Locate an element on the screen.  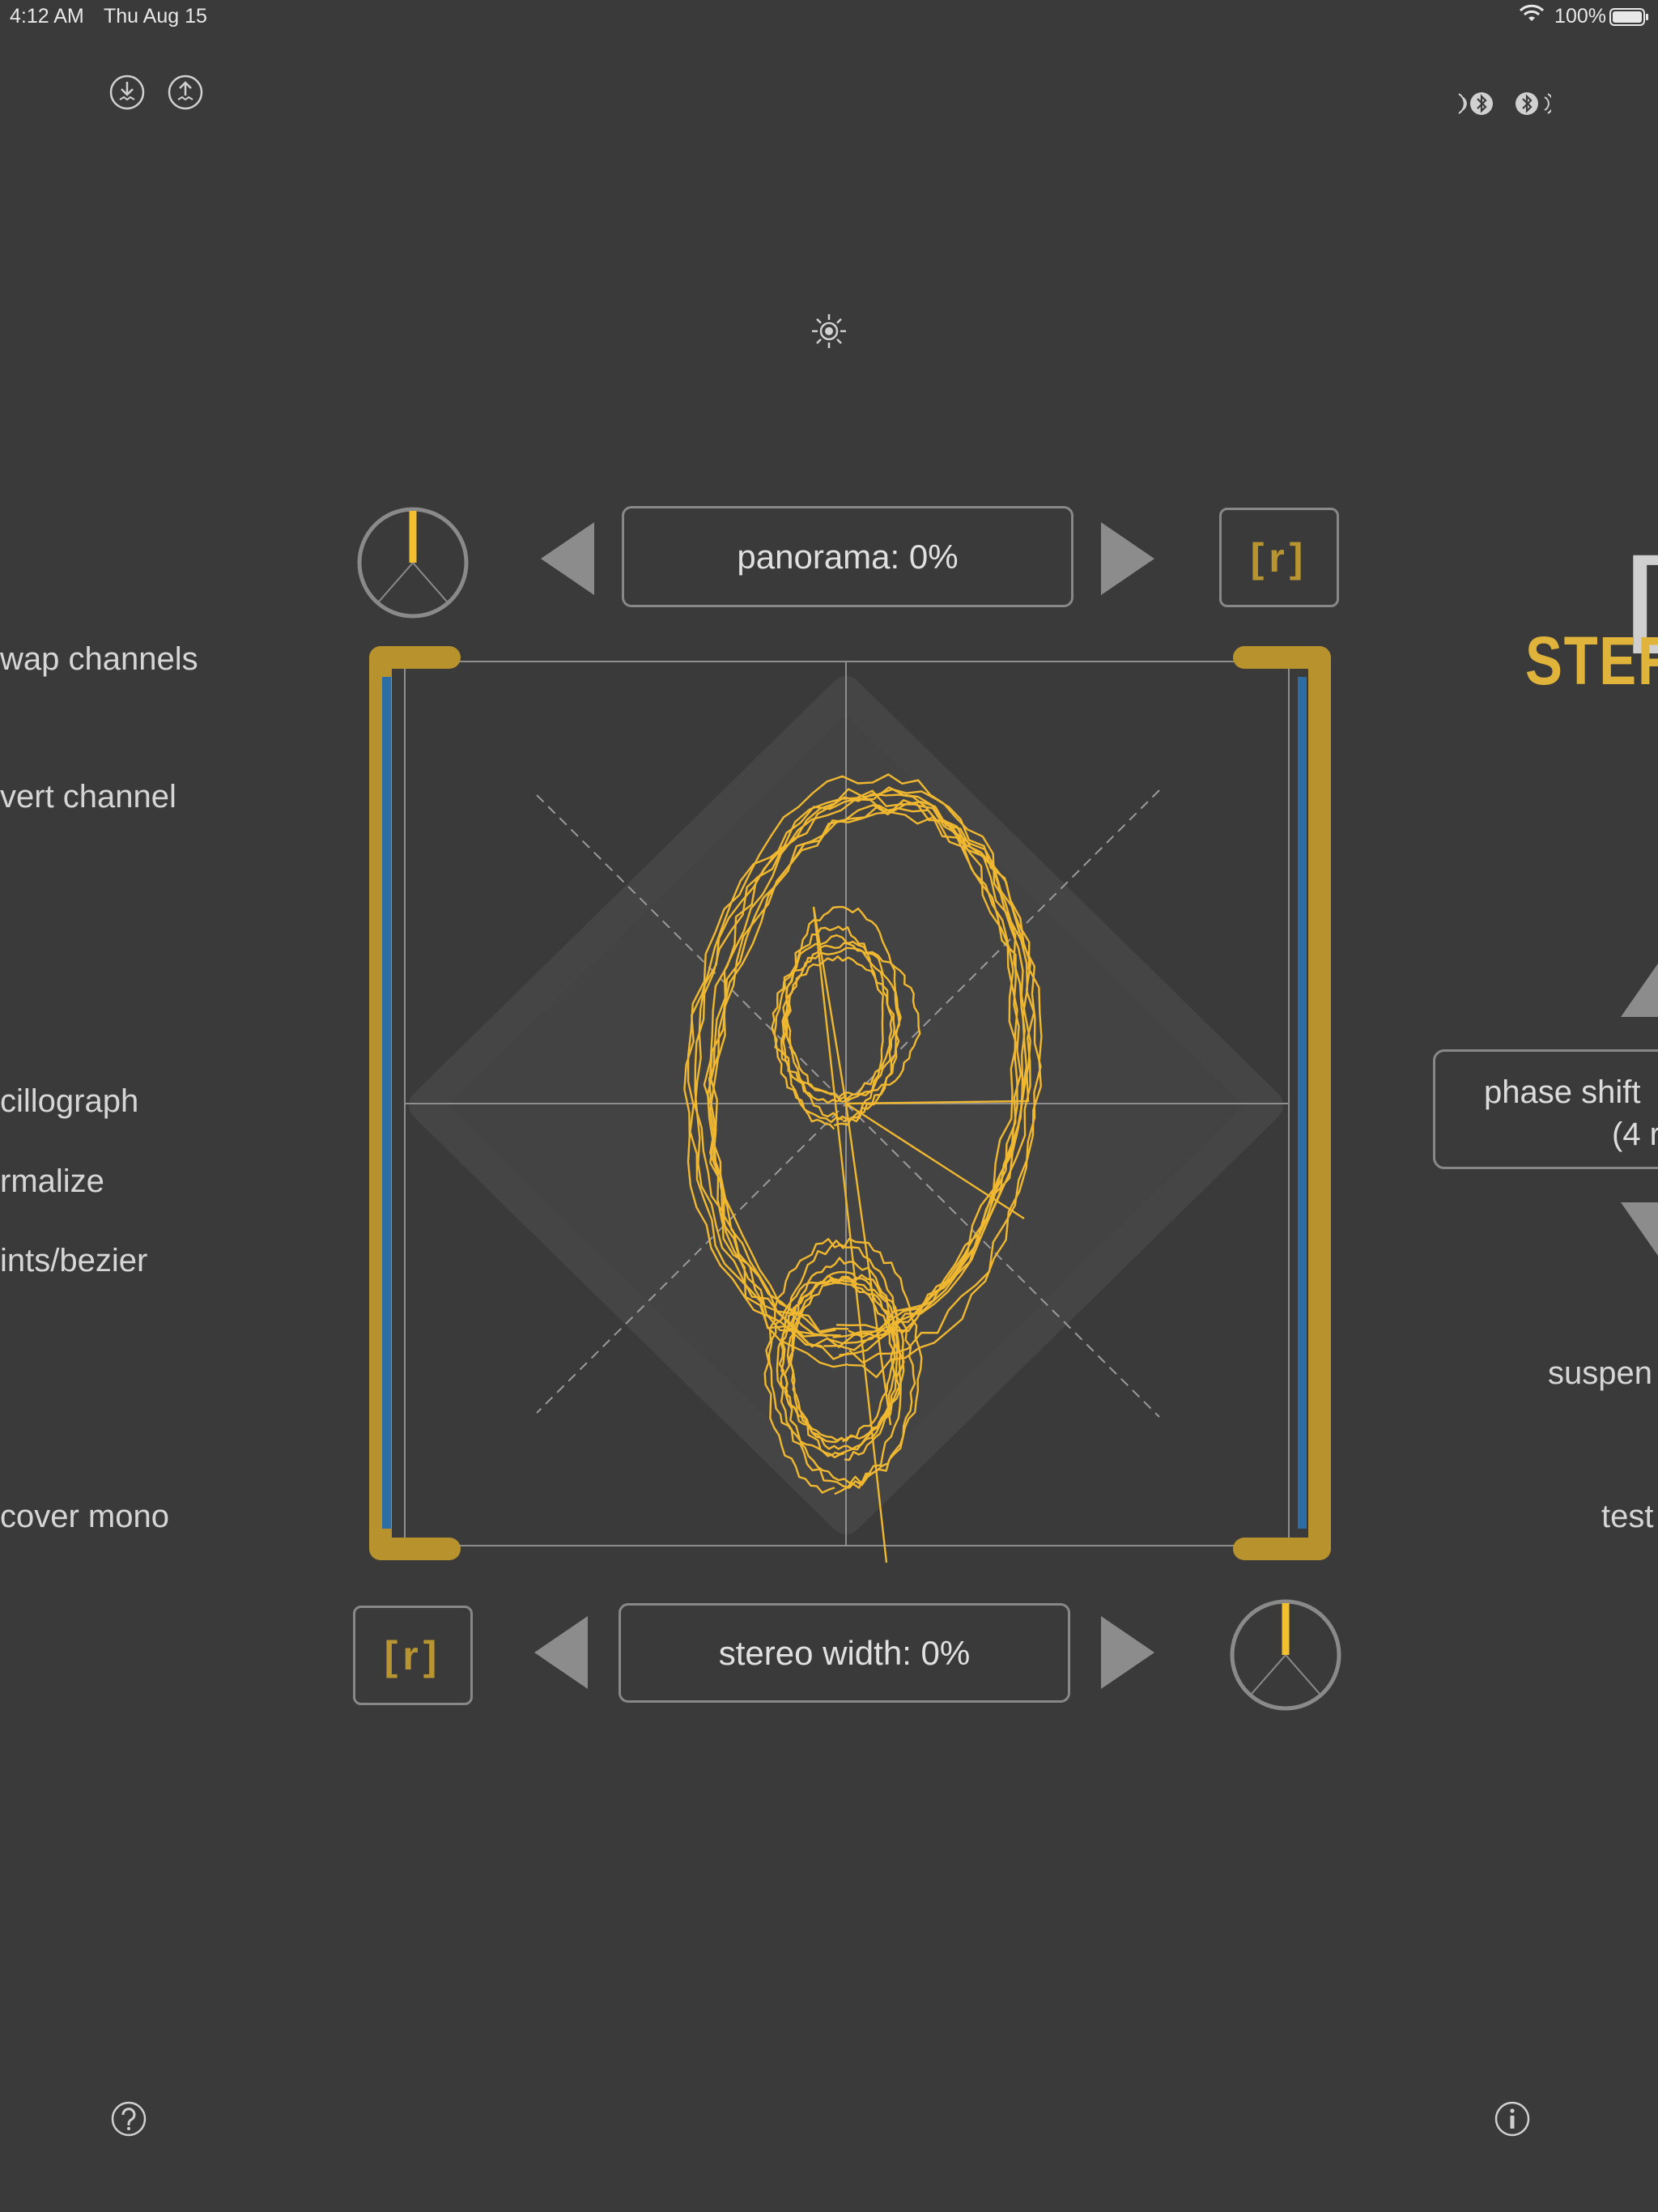
phase-shift-box: phase shift (4 r is located at coordinates (1545, 1109).